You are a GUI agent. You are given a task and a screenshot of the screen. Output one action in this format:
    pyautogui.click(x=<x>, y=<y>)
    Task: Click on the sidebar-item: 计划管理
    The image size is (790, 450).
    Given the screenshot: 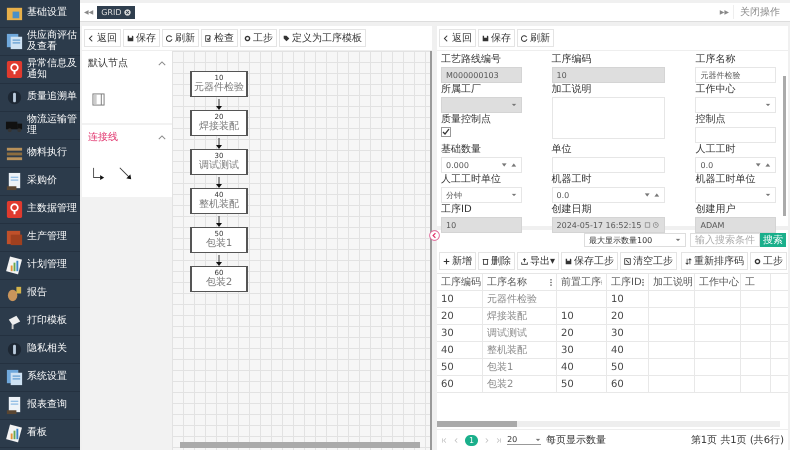 What is the action you would take?
    pyautogui.click(x=40, y=266)
    